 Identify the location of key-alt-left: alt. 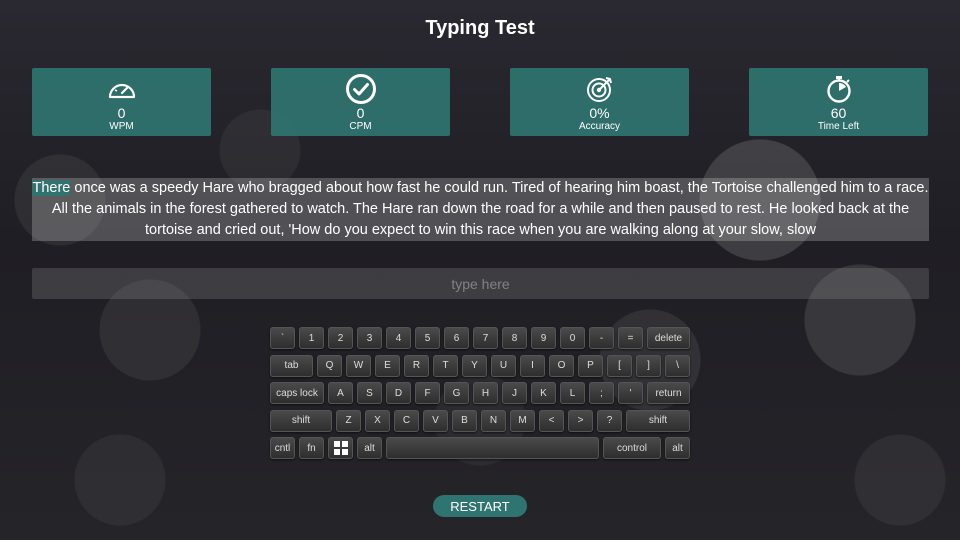
(369, 448).